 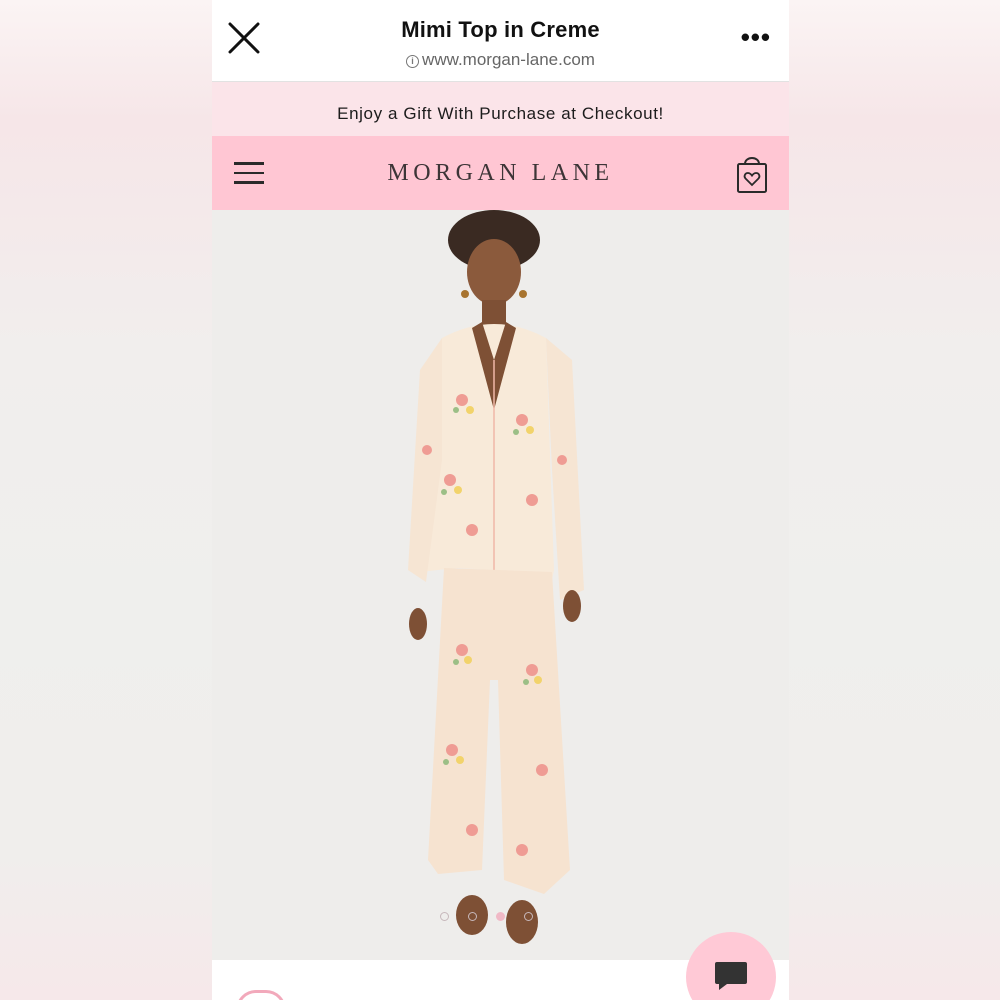 What do you see at coordinates (731, 976) in the screenshot?
I see `chat-bubble-icon` at bounding box center [731, 976].